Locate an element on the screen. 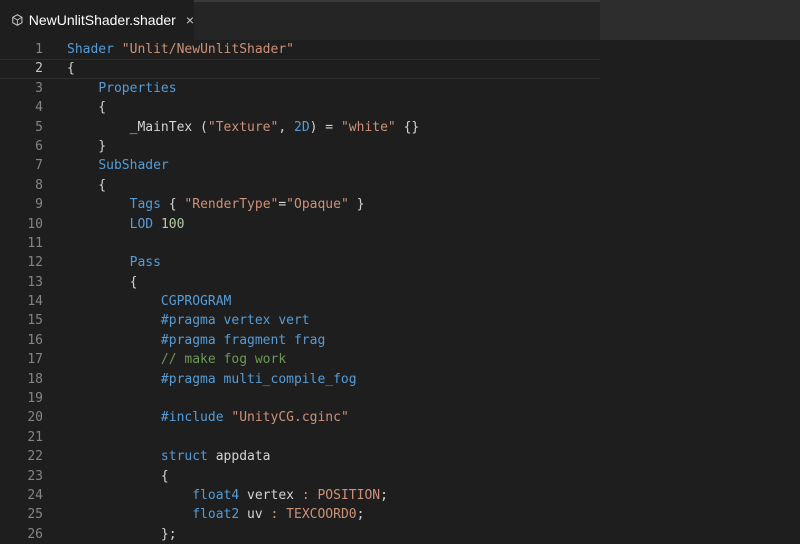 This screenshot has width=800, height=544. code-token: = is located at coordinates (282, 205).